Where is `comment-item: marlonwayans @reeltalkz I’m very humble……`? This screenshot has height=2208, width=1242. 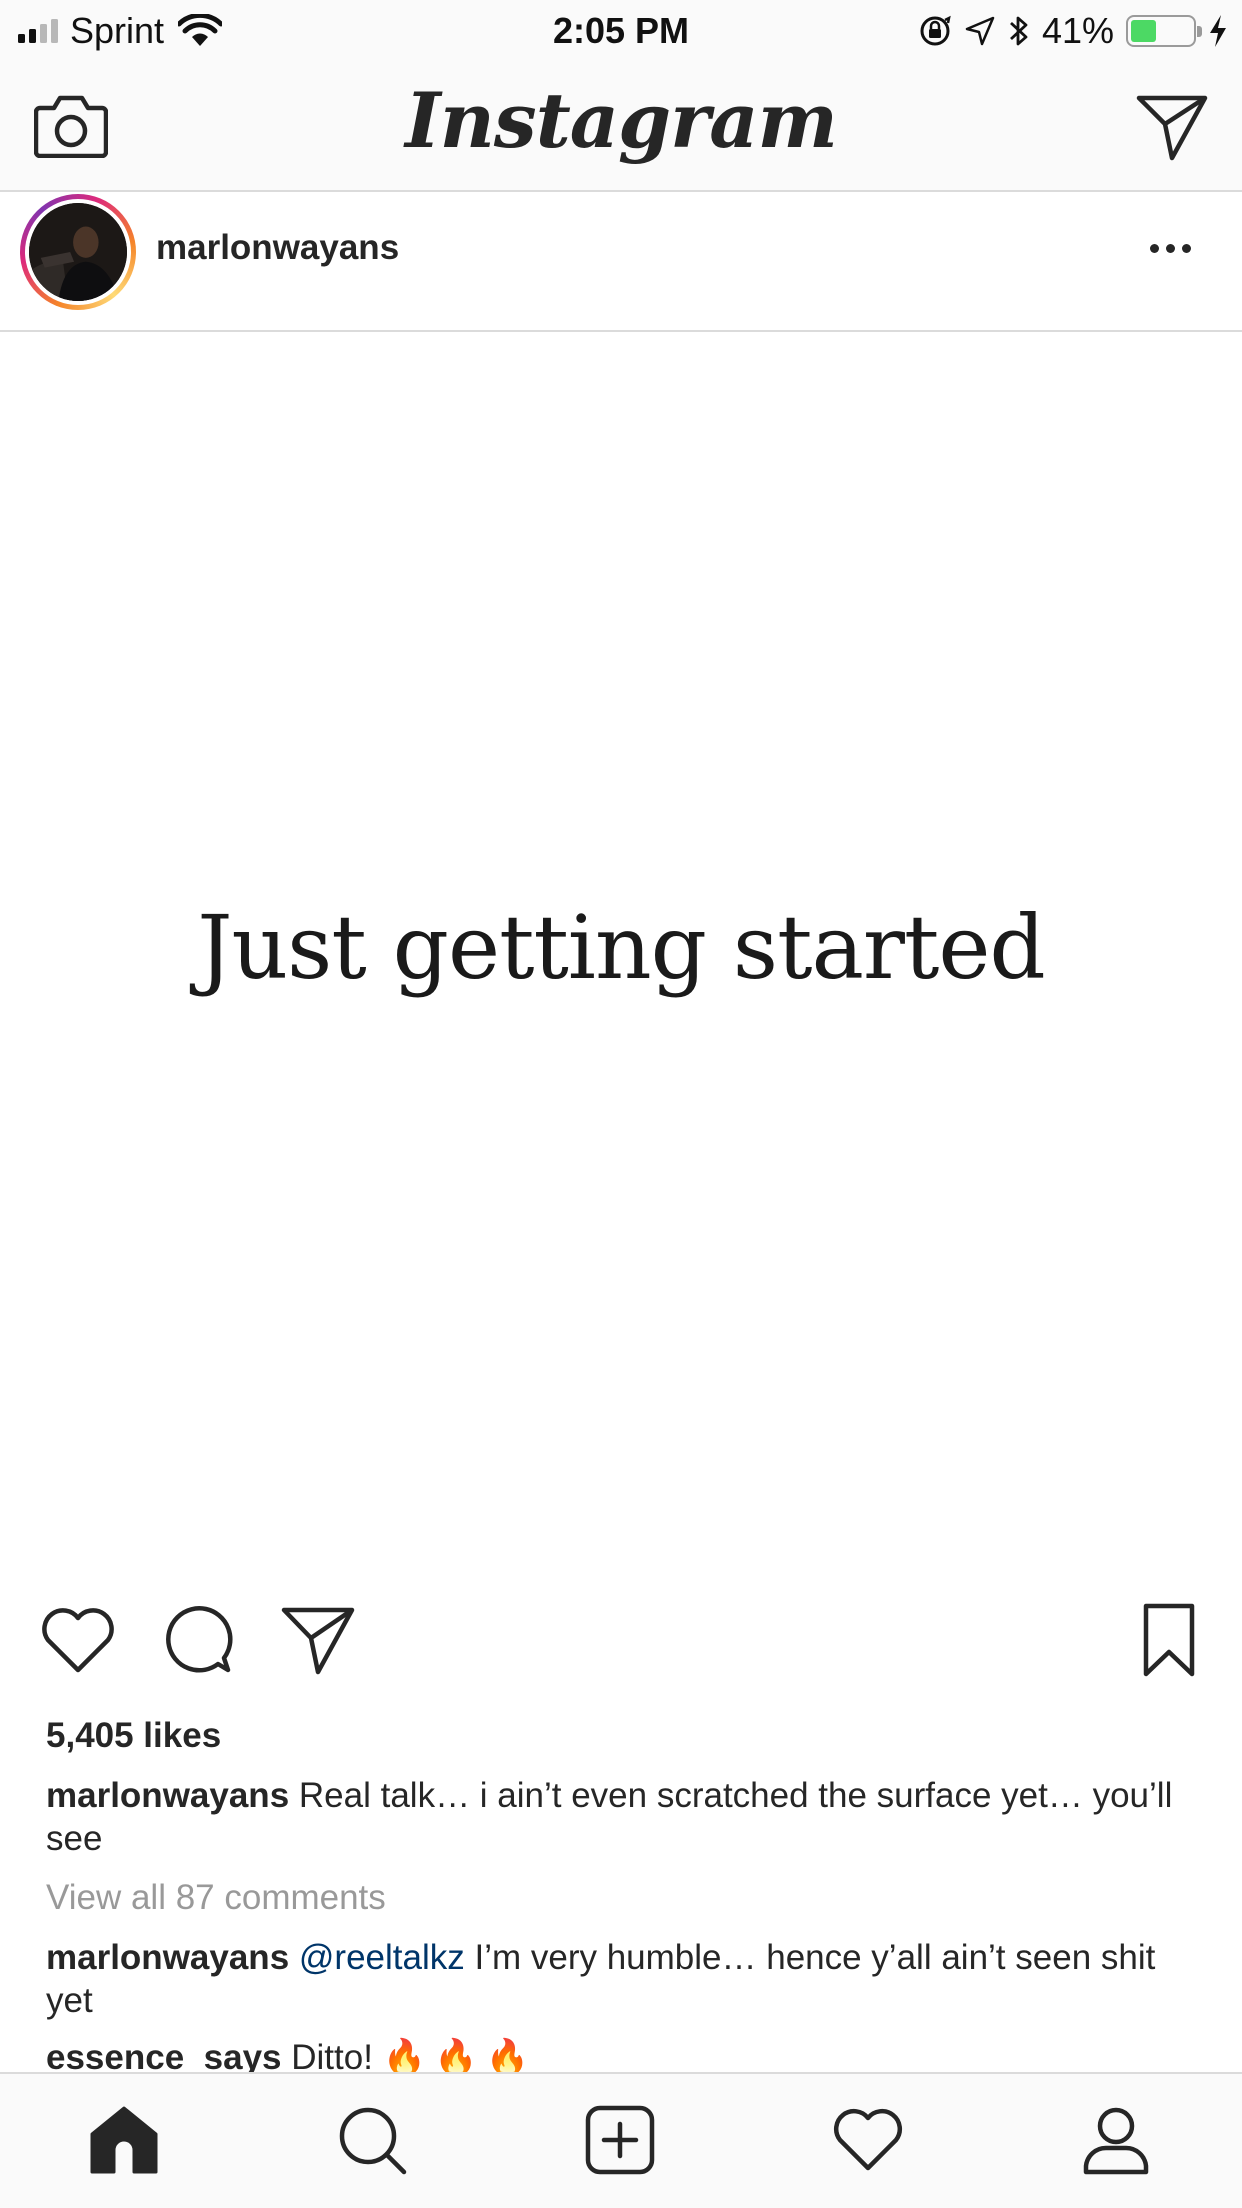
comment-item: marlonwayans @reeltalkz I’m very humble…… is located at coordinates (626, 1979).